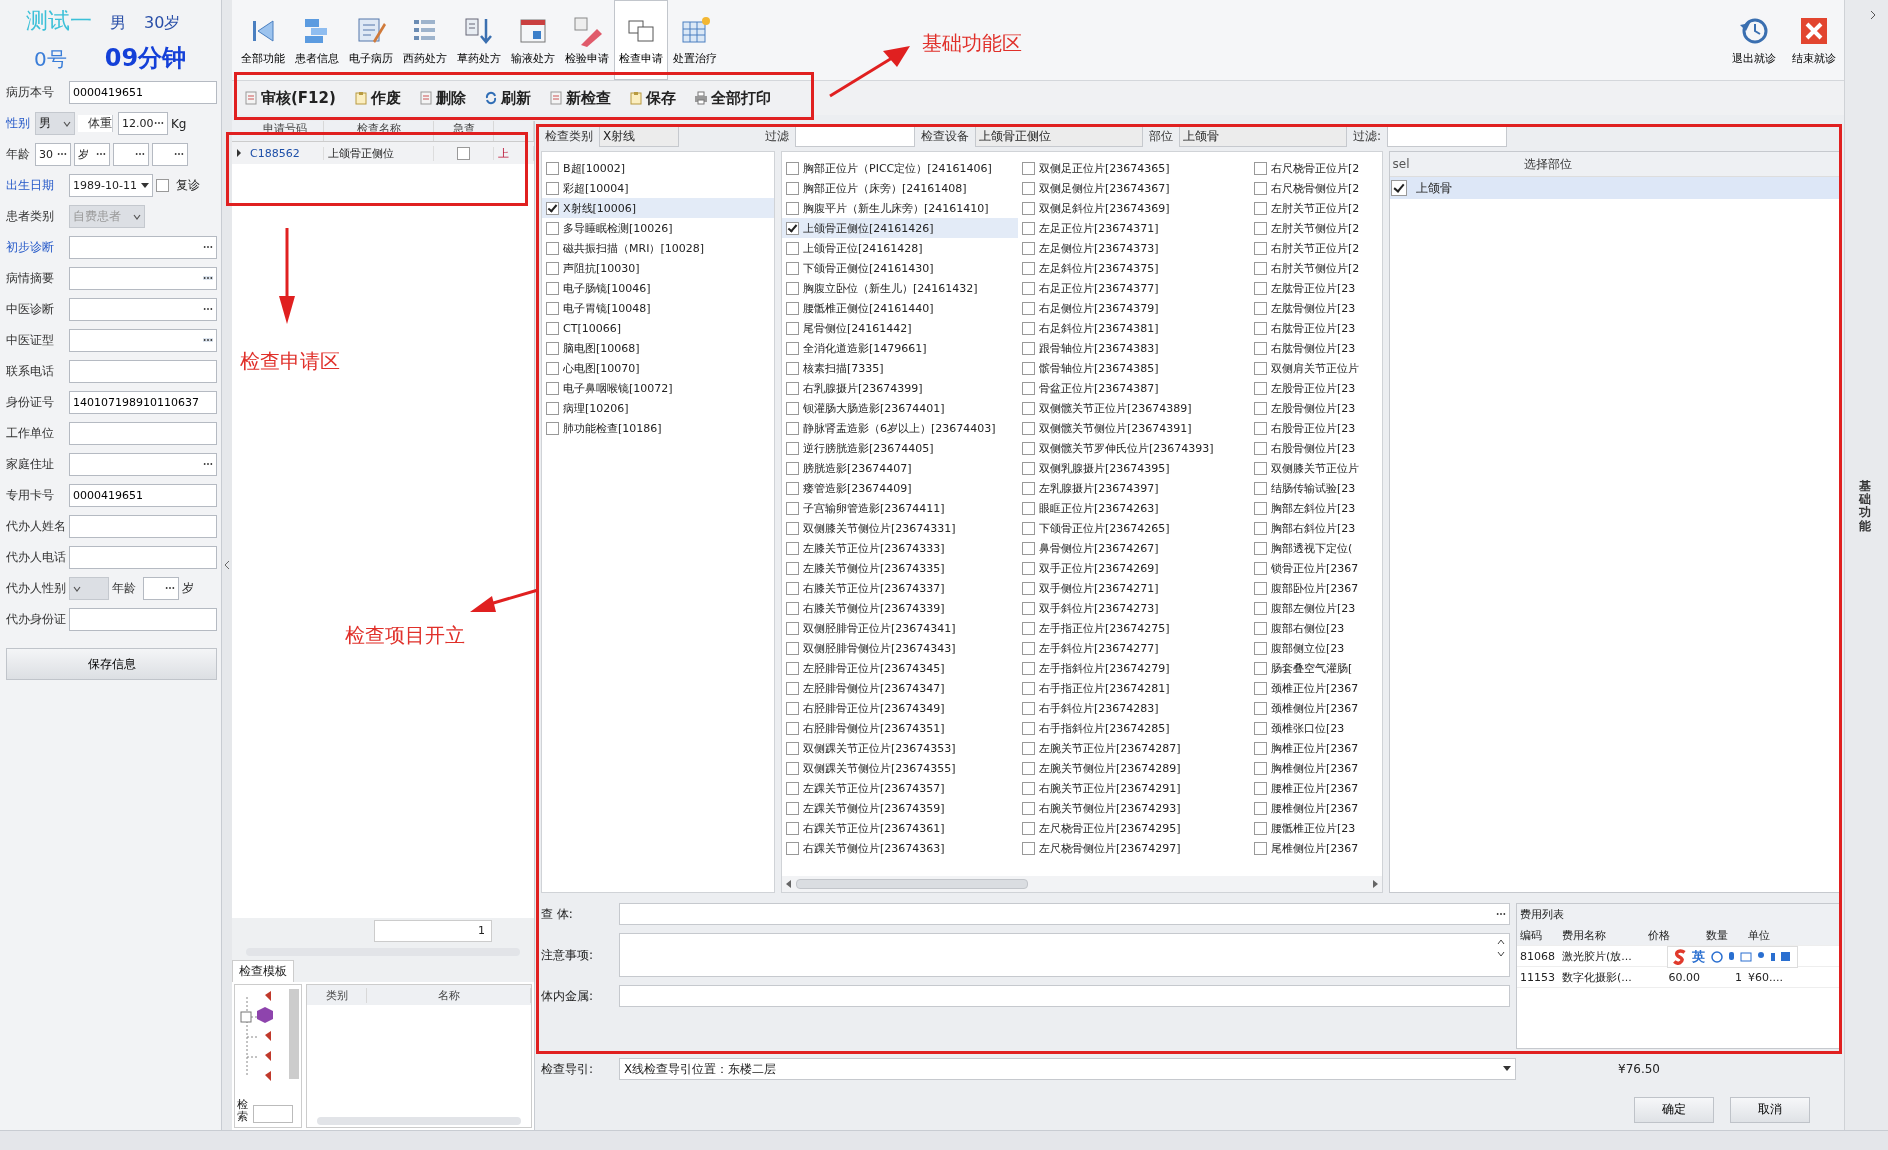 Image resolution: width=1888 pixels, height=1150 pixels. Describe the element at coordinates (1134, 748) in the screenshot. I see `exam-item-option: 左腕关节正位片[23674287]` at that location.